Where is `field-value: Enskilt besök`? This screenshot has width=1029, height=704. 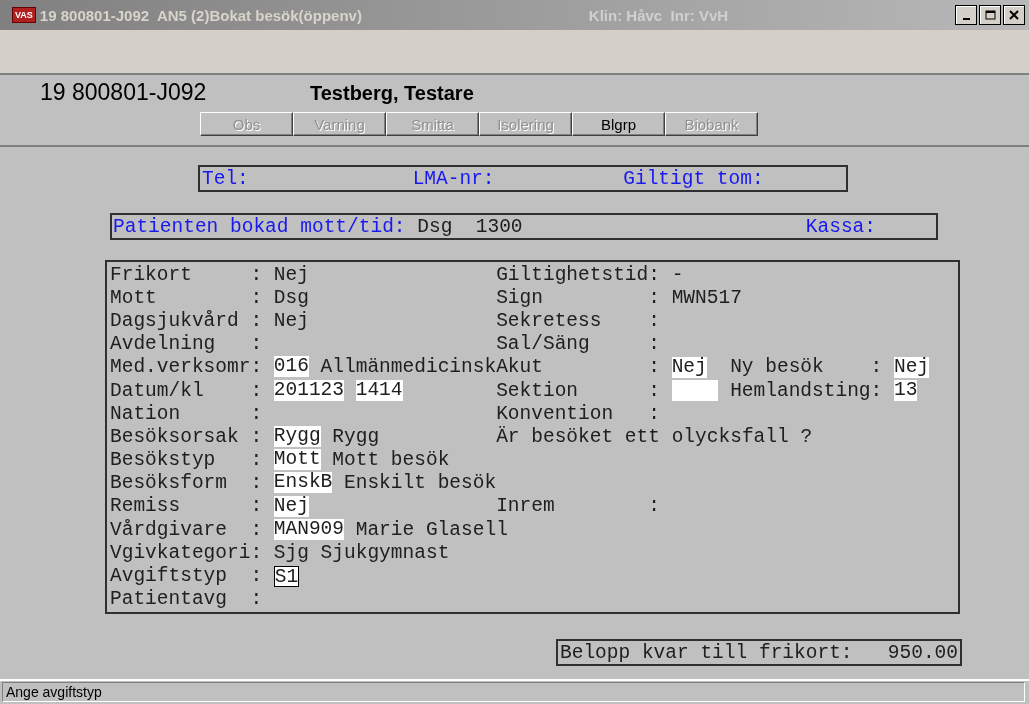
field-value: Enskilt besök is located at coordinates (420, 483).